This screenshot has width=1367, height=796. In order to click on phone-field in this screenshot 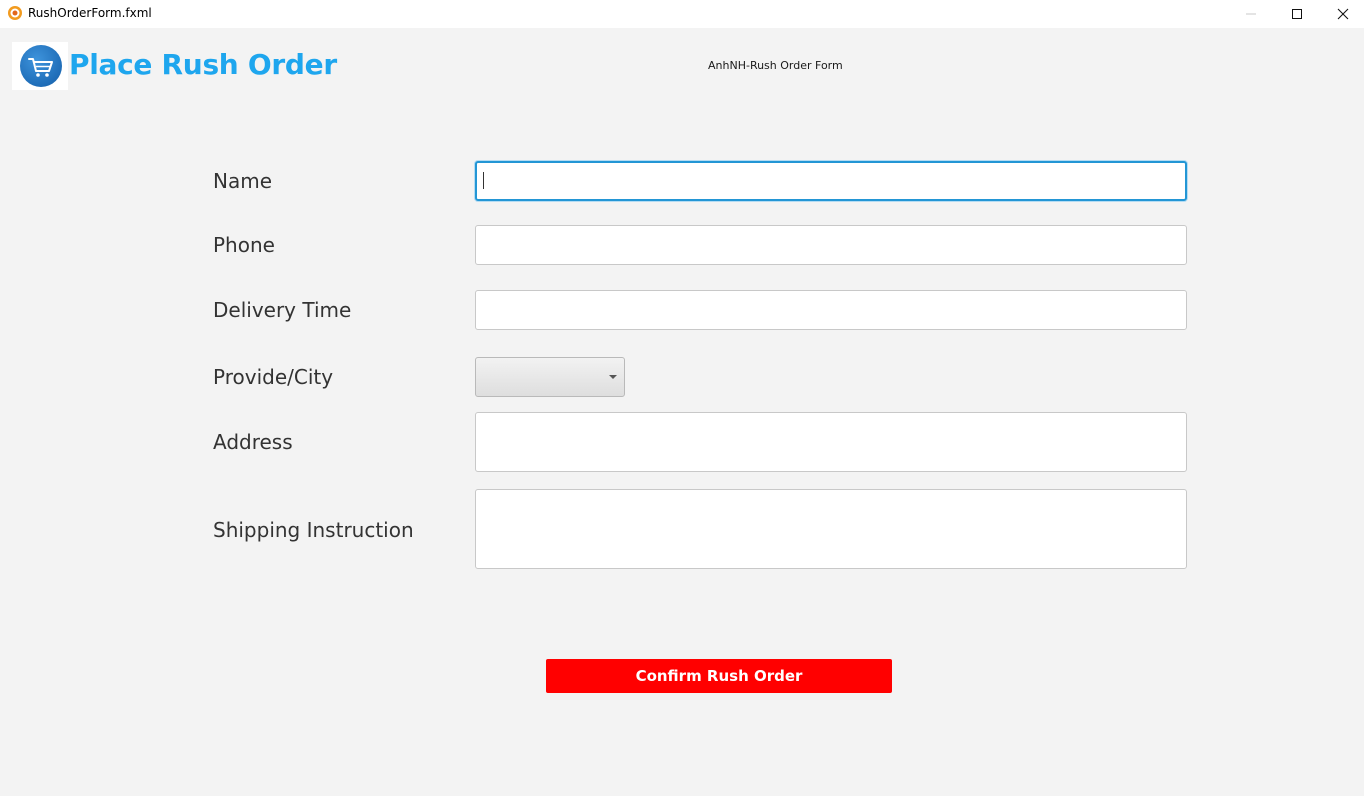, I will do `click(831, 245)`.